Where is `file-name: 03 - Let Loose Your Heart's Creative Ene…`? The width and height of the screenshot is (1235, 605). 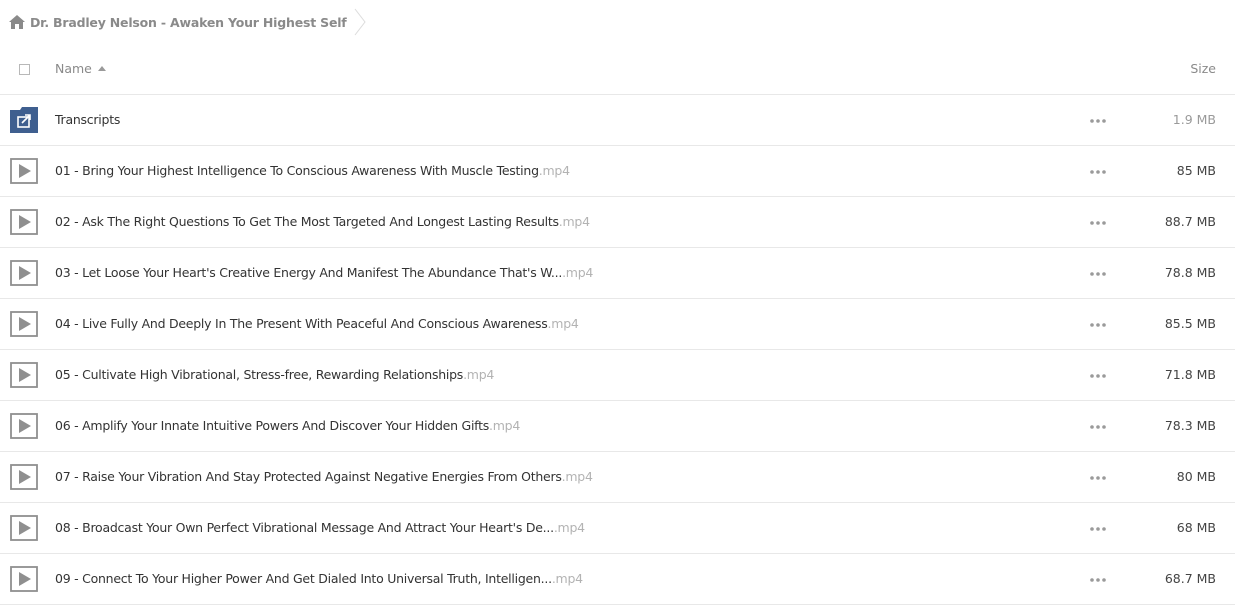
file-name: 03 - Let Loose Your Heart's Creative Ene… is located at coordinates (324, 272).